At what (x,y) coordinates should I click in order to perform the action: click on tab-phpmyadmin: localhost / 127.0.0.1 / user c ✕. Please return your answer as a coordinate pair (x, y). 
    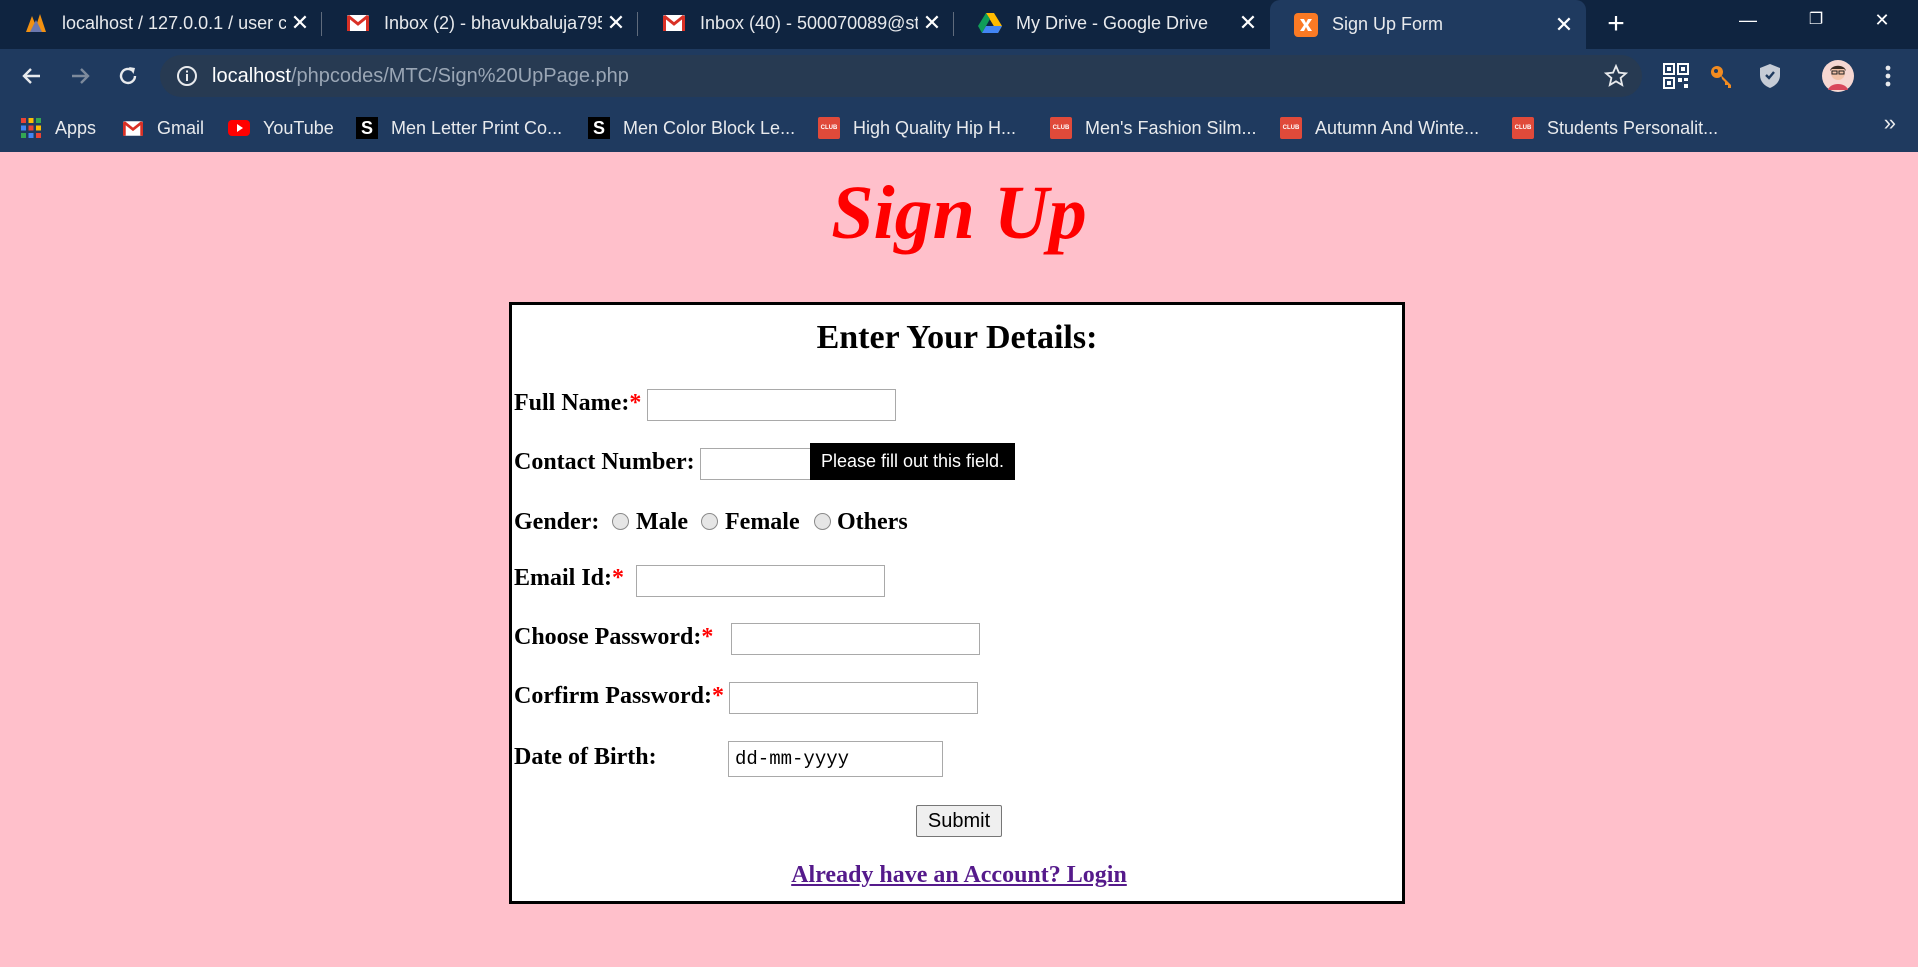
    Looking at the image, I should click on (161, 23).